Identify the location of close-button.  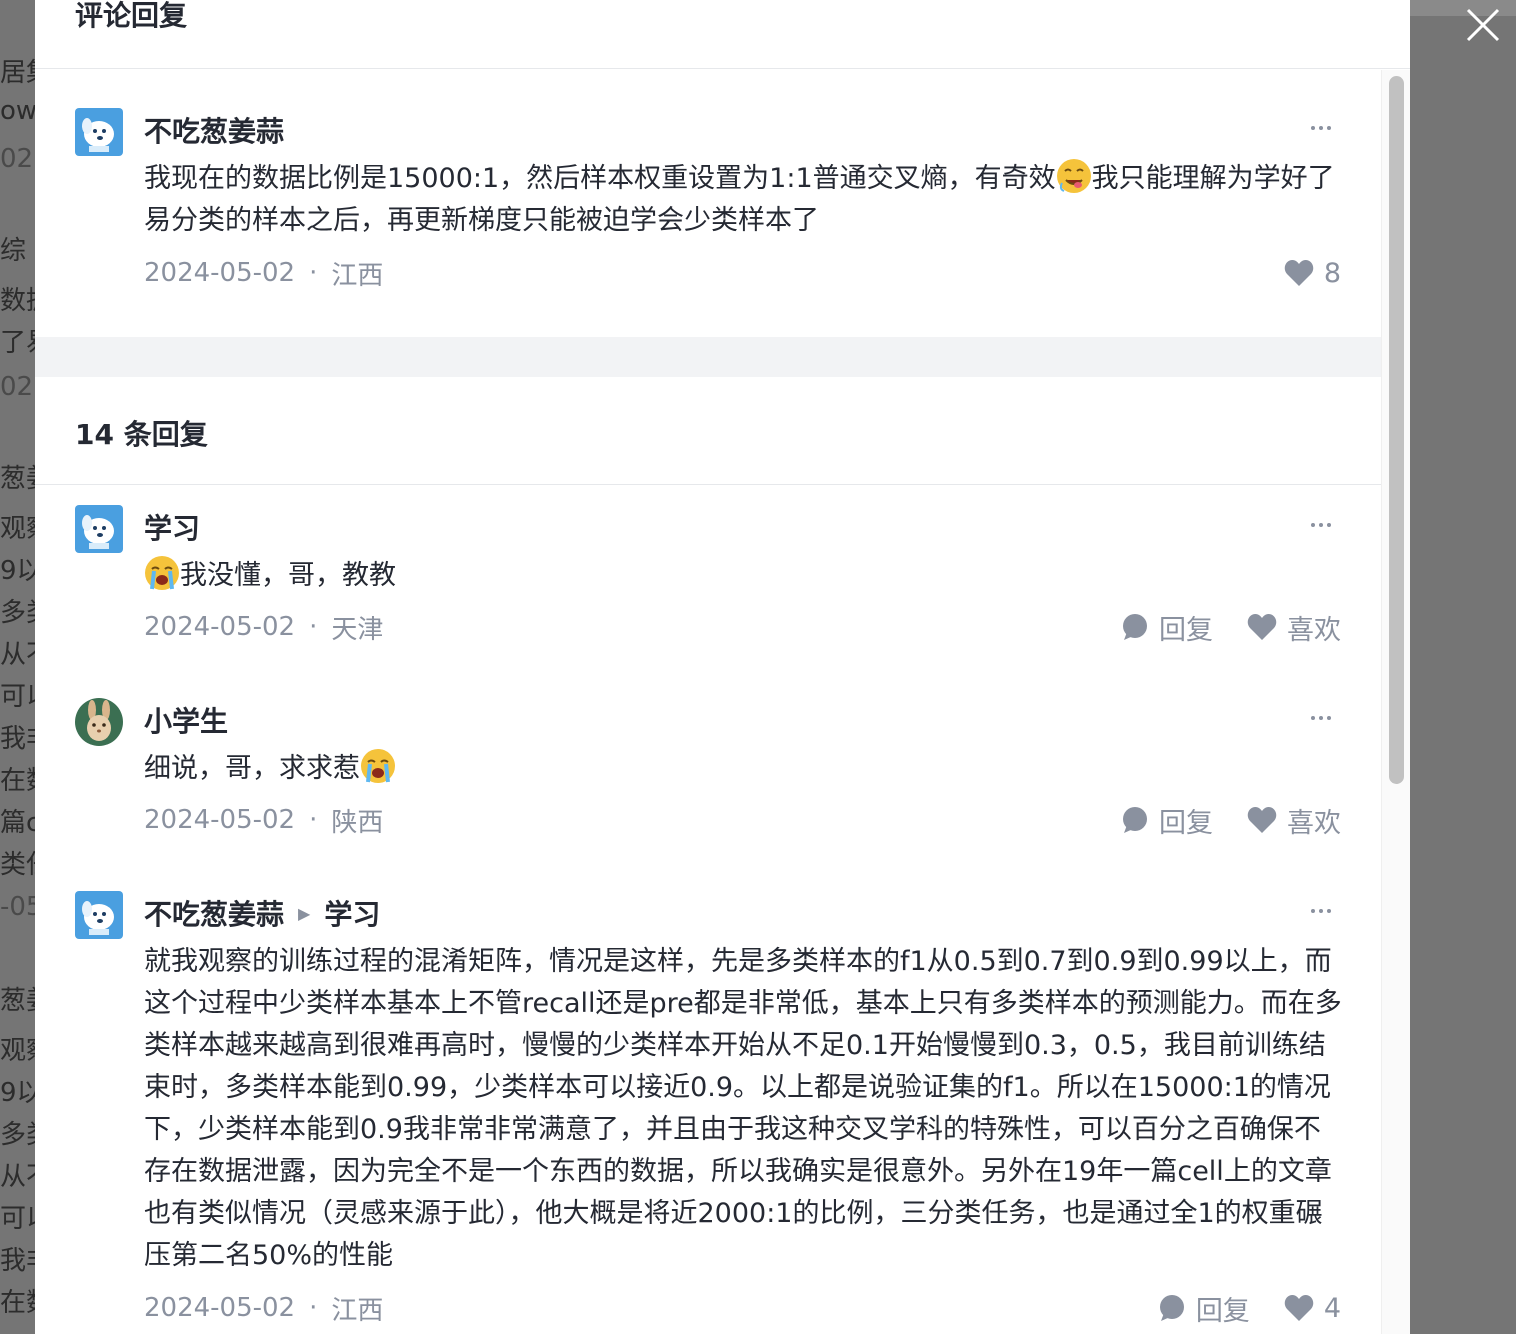
(1483, 25).